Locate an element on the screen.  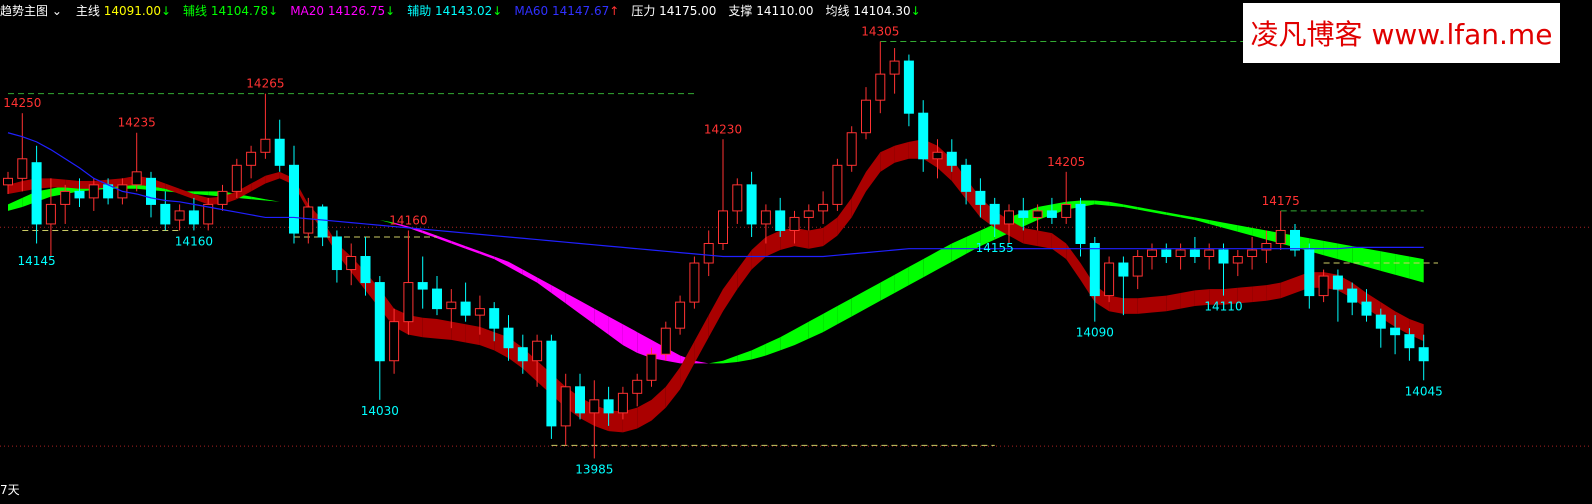
indicator-item: 压力 14175.00 is located at coordinates (673, 11).